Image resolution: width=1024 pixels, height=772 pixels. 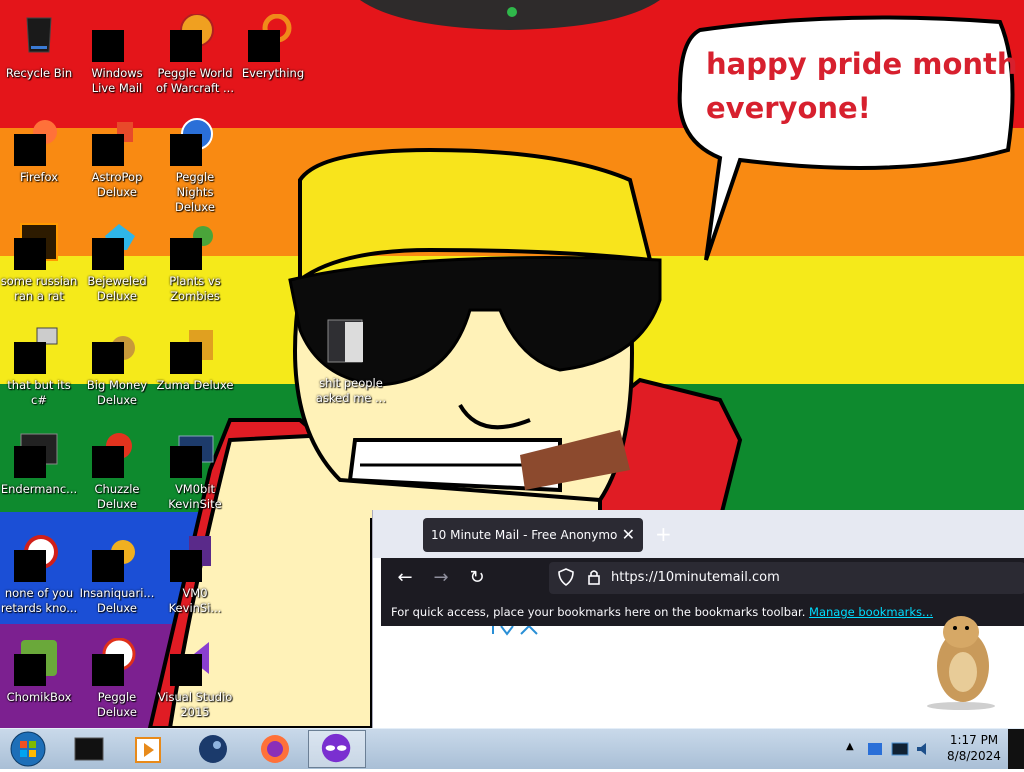 What do you see at coordinates (39, 697) in the screenshot?
I see `icon-label: ChomikBox` at bounding box center [39, 697].